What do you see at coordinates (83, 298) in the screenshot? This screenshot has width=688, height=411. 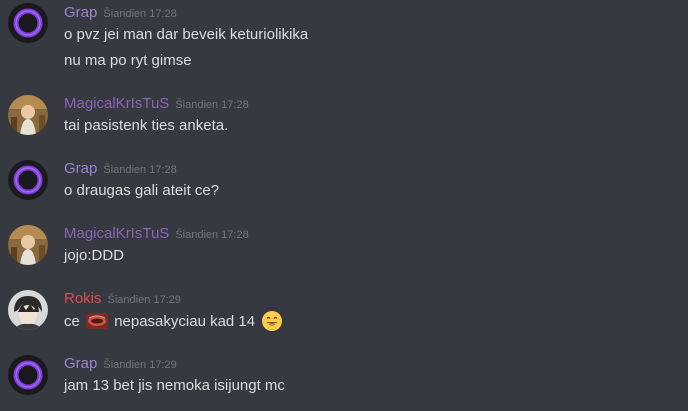 I see `username: Rokis` at bounding box center [83, 298].